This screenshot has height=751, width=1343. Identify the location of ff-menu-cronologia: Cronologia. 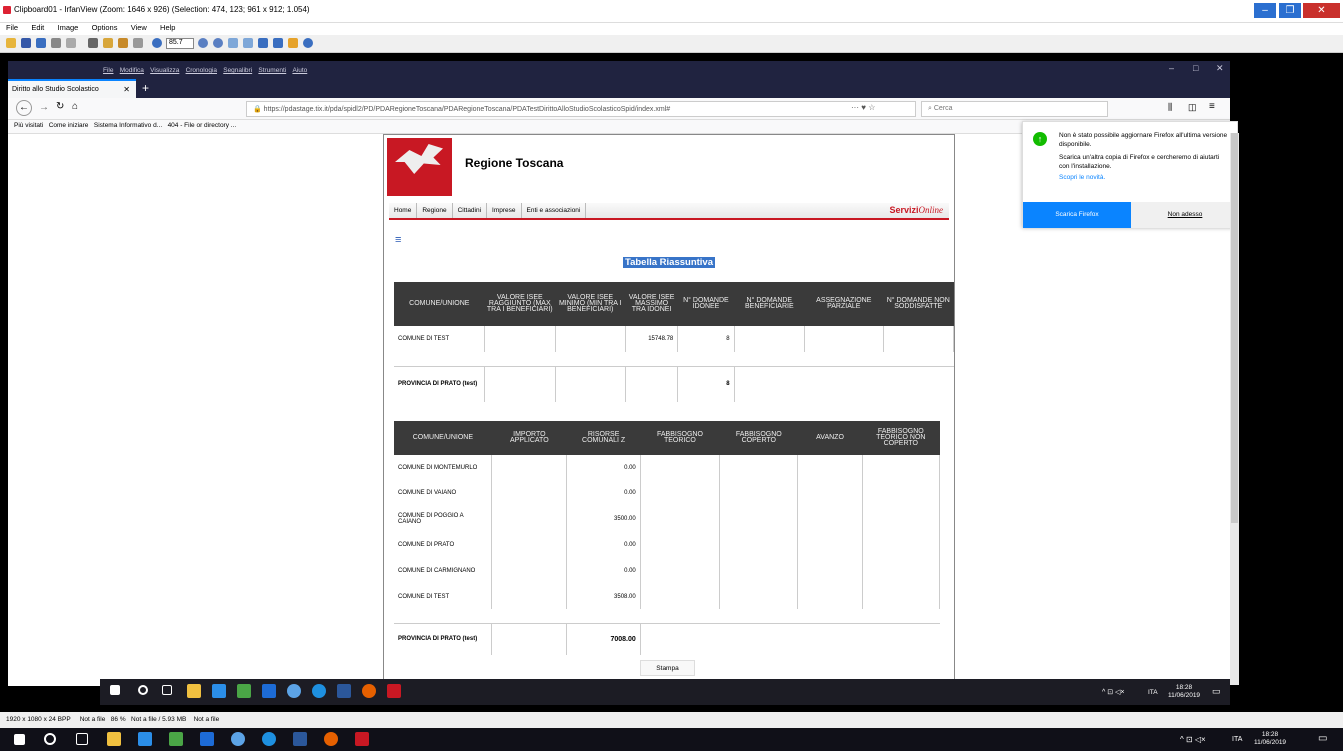
(201, 70).